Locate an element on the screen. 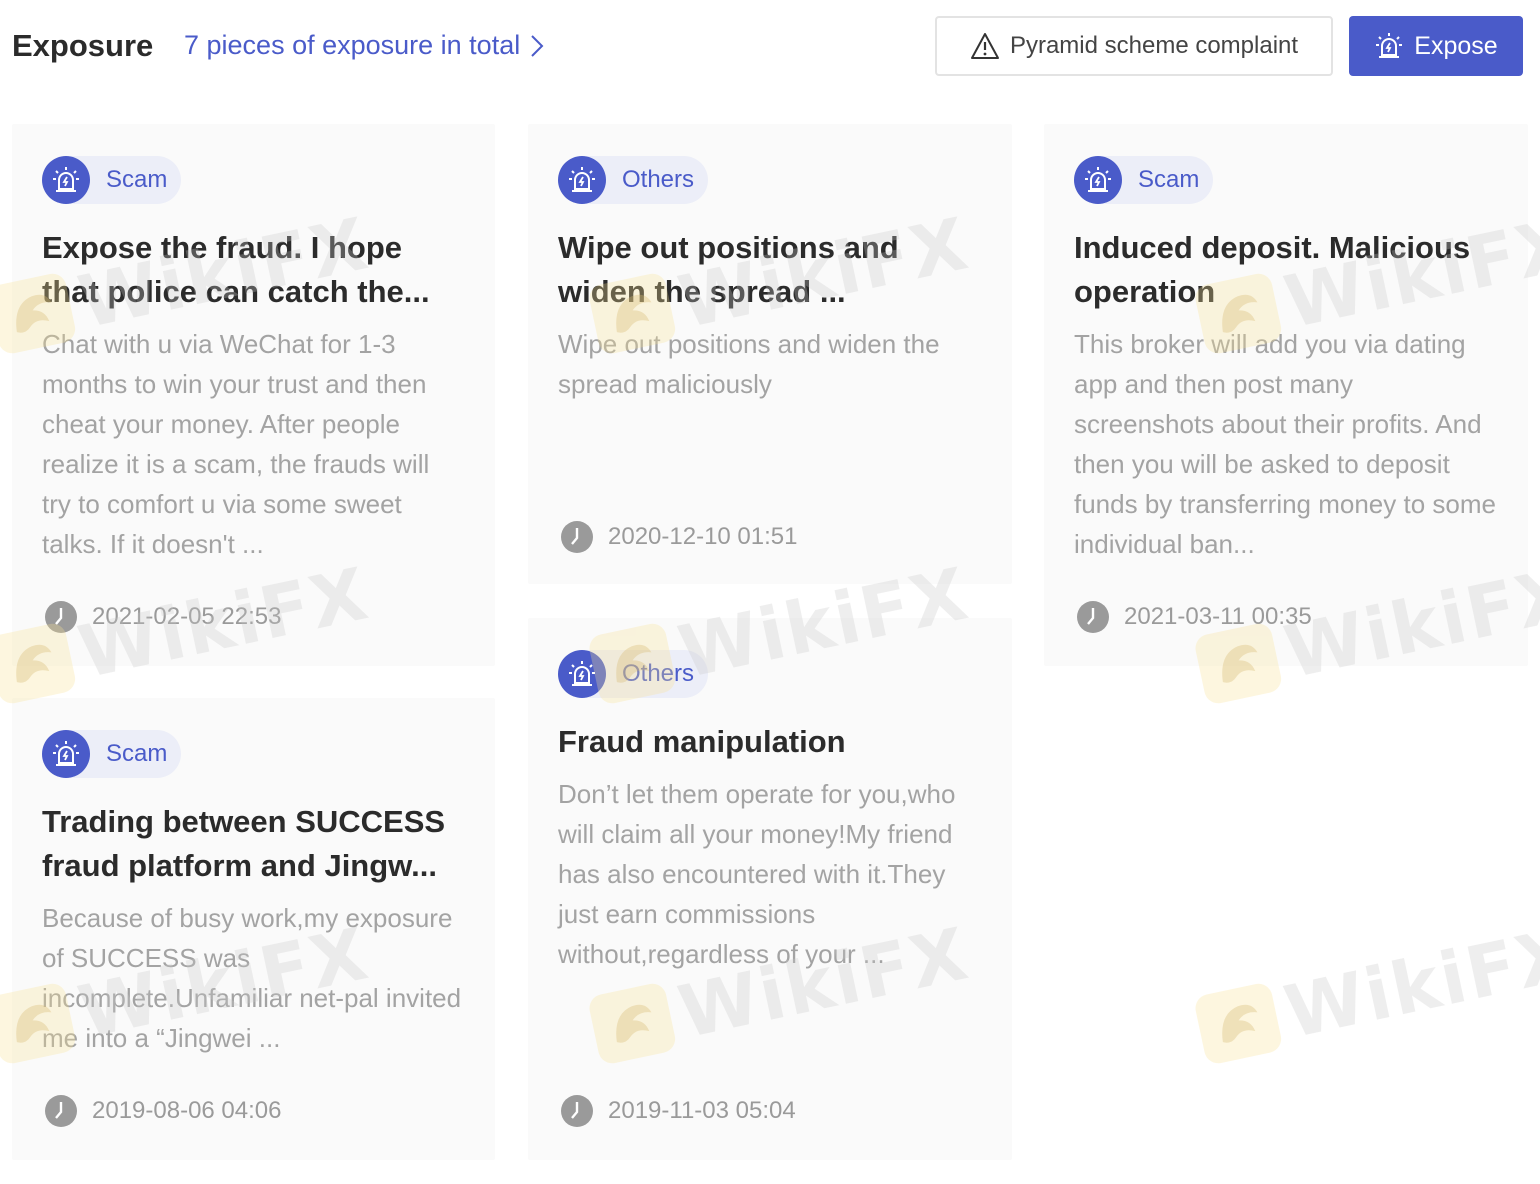  watermark-logo-icon is located at coordinates (1238, 1023).